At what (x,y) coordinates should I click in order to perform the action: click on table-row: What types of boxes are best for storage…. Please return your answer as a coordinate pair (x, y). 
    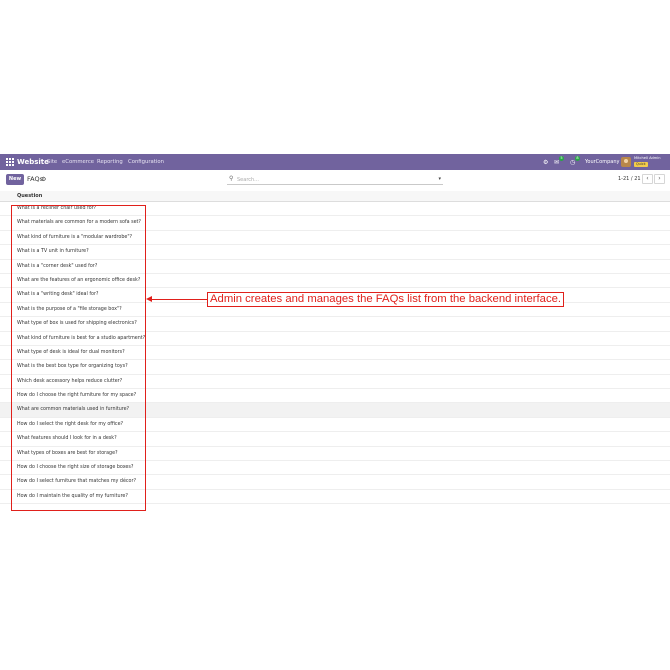
    Looking at the image, I should click on (335, 454).